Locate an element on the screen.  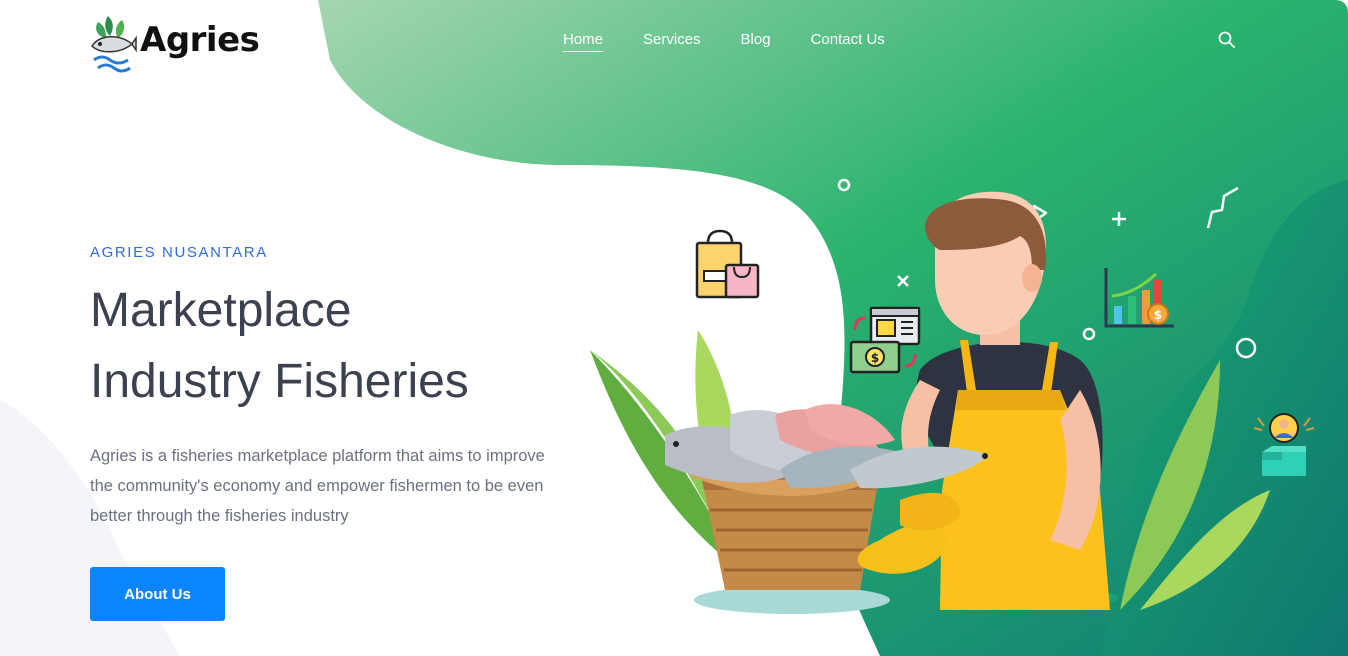
brand-name: Agries is located at coordinates (200, 40).